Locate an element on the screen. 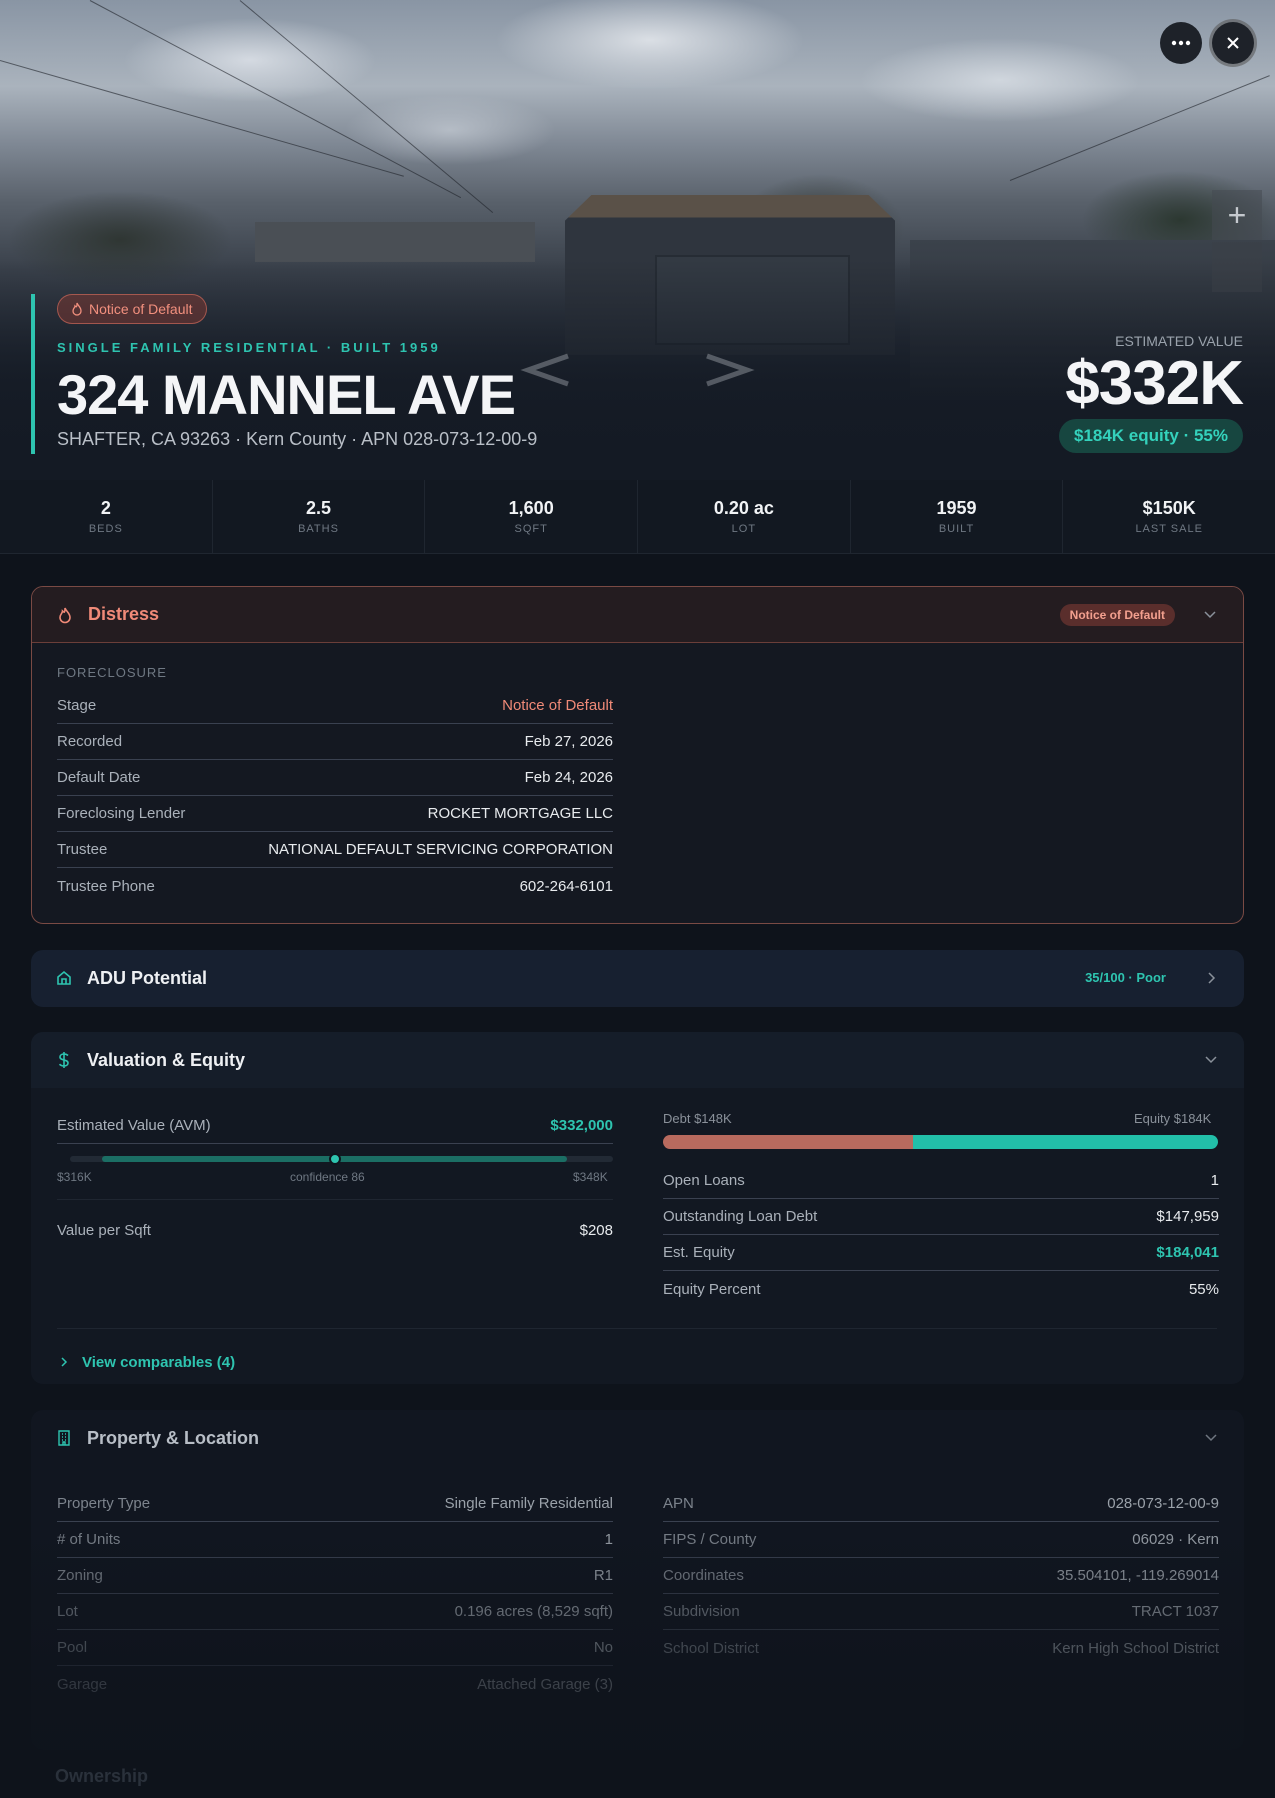 The height and width of the screenshot is (1798, 1275). row-key: Open Loans is located at coordinates (704, 1180).